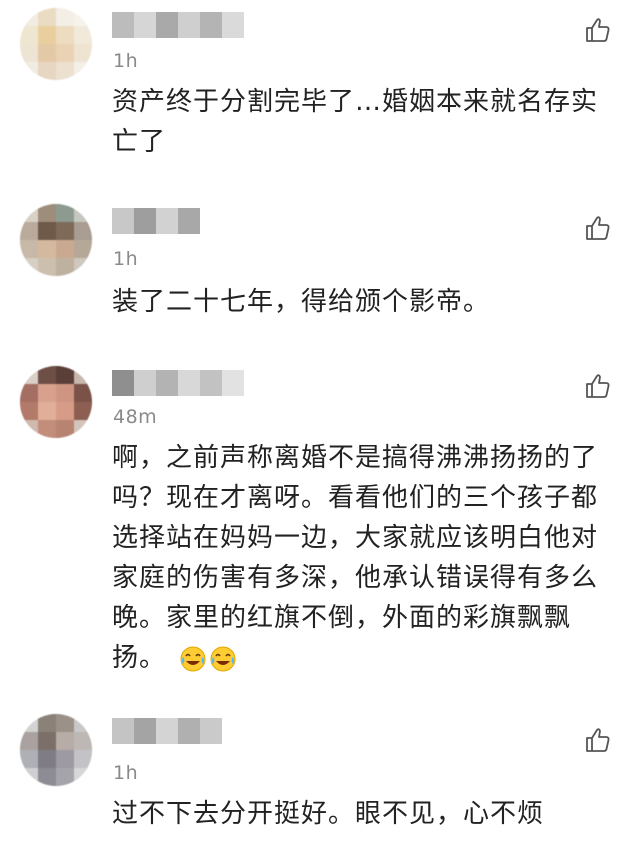 The height and width of the screenshot is (851, 640). I want to click on comment-text: 装了二十七年，得给颁个影帝。, so click(301, 302).